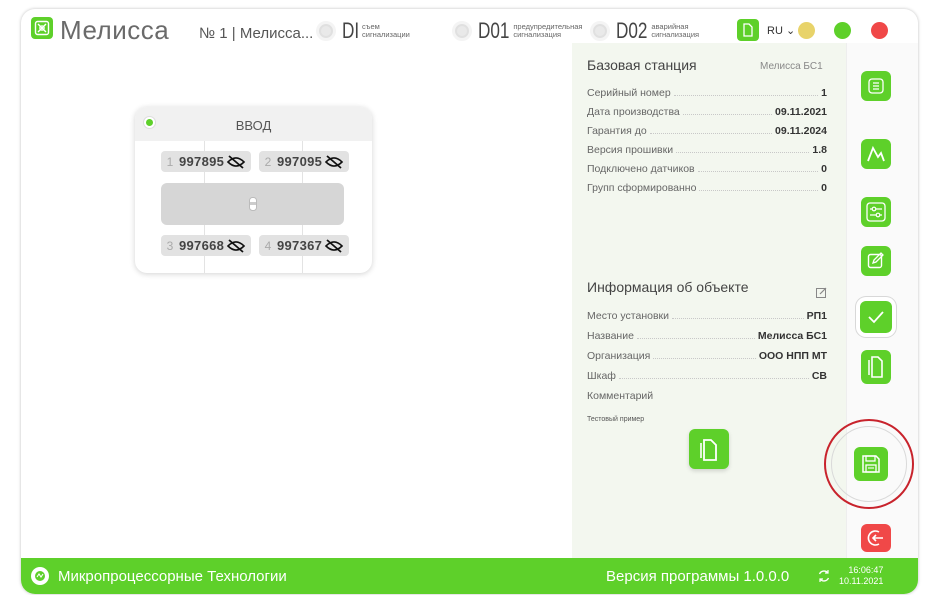  What do you see at coordinates (707, 186) in the screenshot?
I see `base-station-row: Групп сформированно 0` at bounding box center [707, 186].